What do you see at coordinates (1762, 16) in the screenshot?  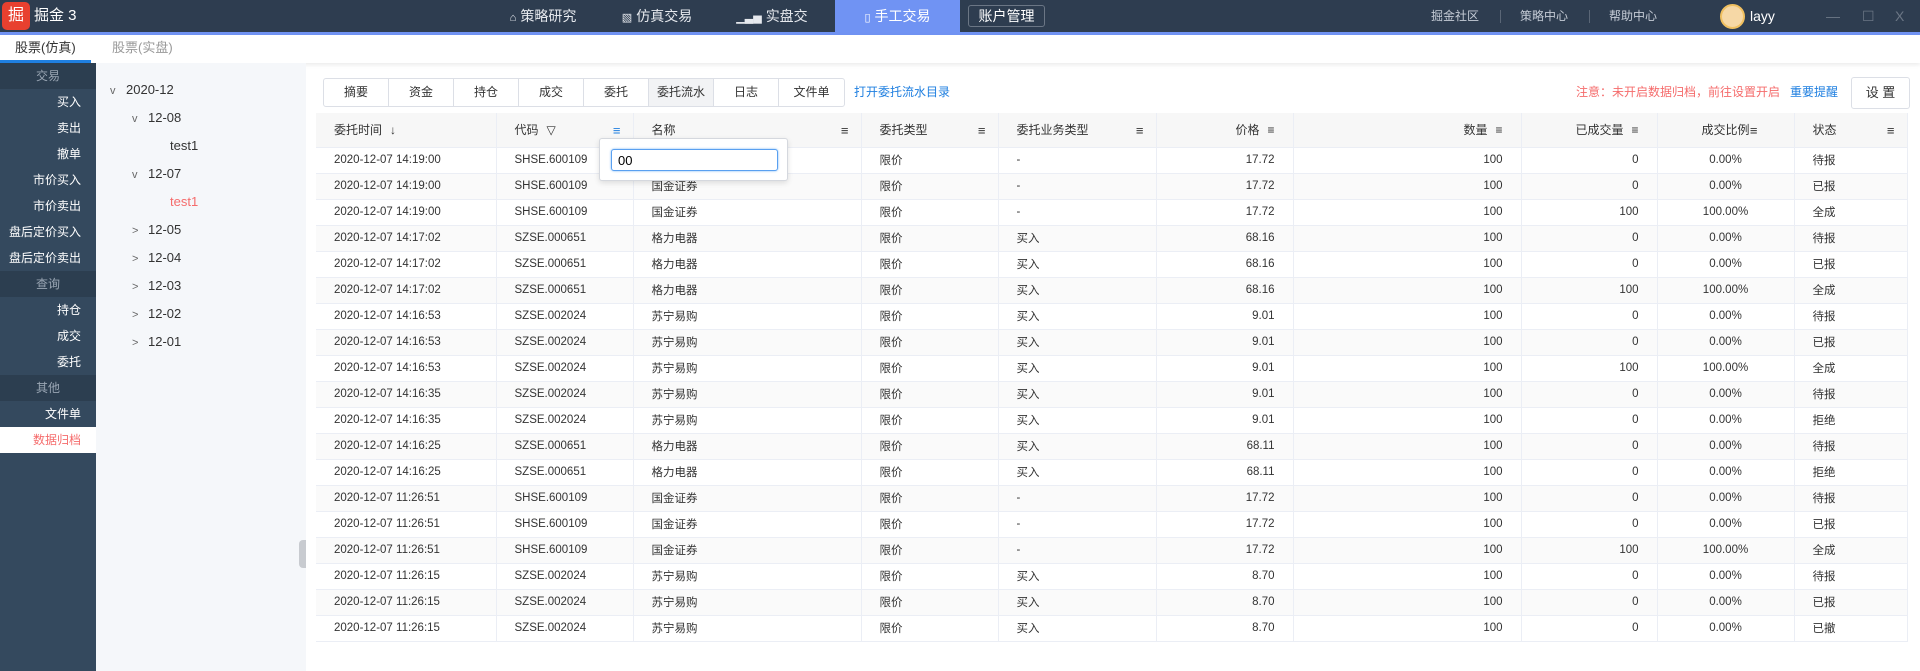 I see `username: layy` at bounding box center [1762, 16].